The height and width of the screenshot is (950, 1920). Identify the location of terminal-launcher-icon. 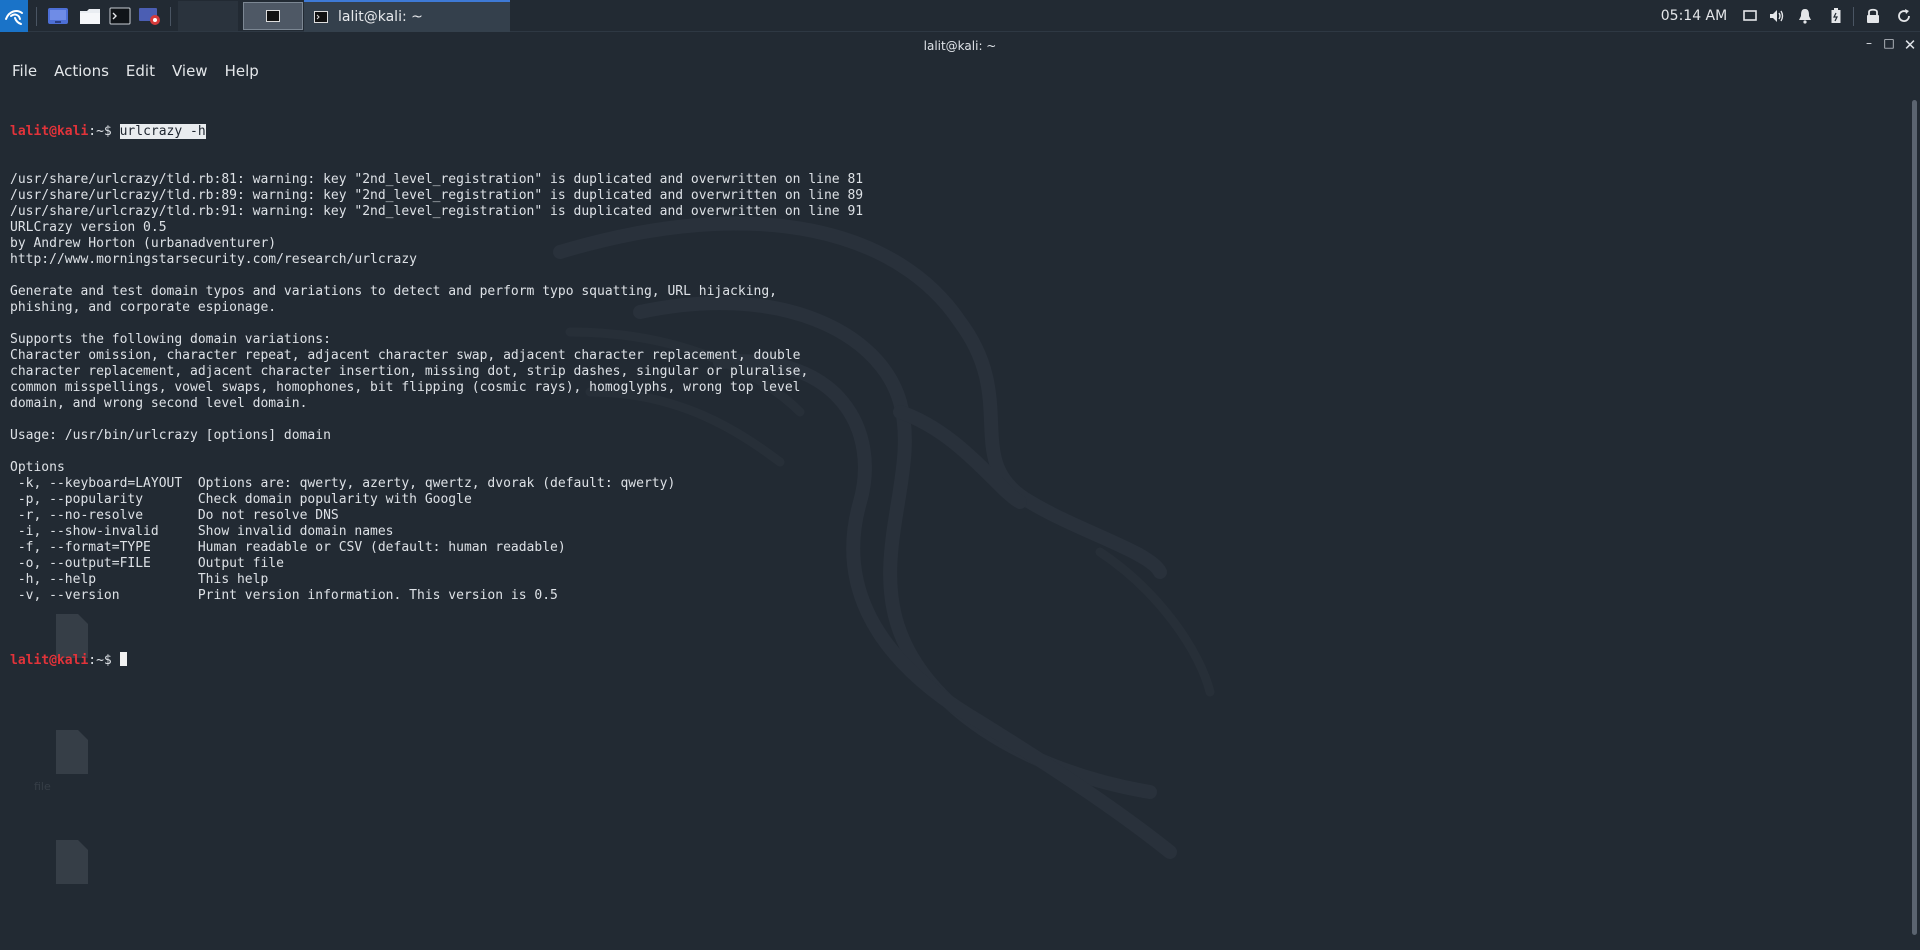
(120, 16).